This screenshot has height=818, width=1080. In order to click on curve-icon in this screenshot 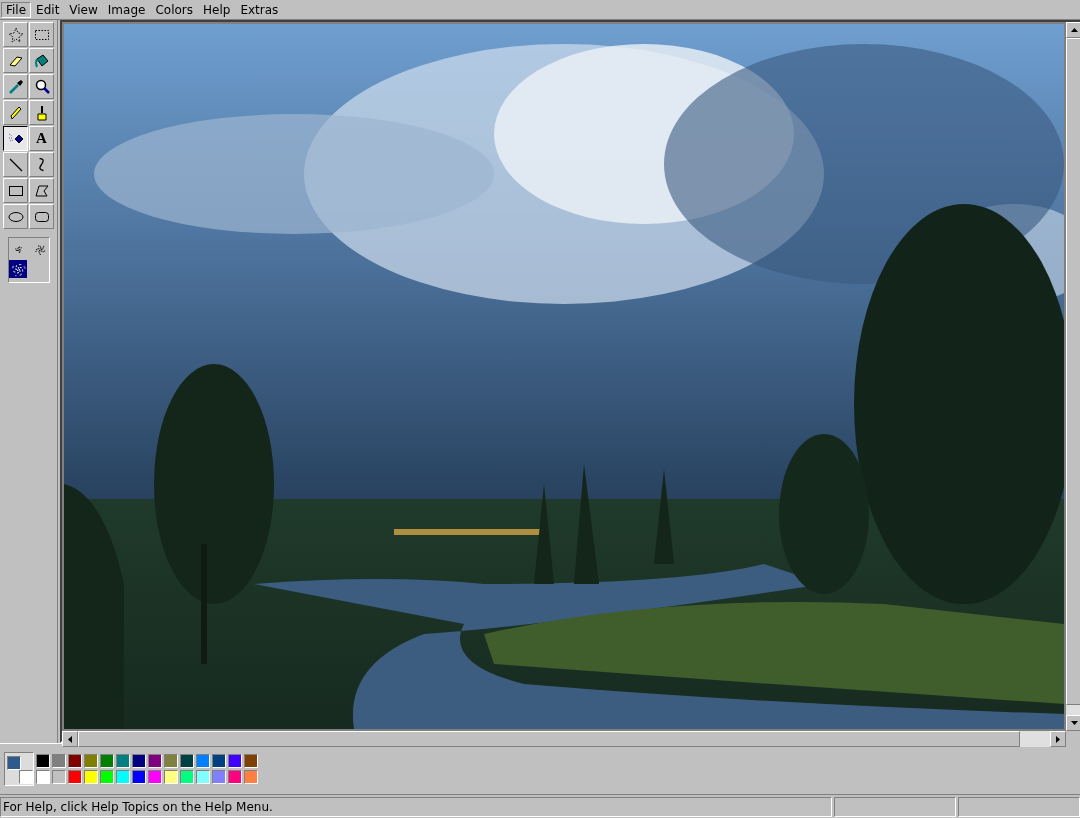, I will do `click(41, 164)`.